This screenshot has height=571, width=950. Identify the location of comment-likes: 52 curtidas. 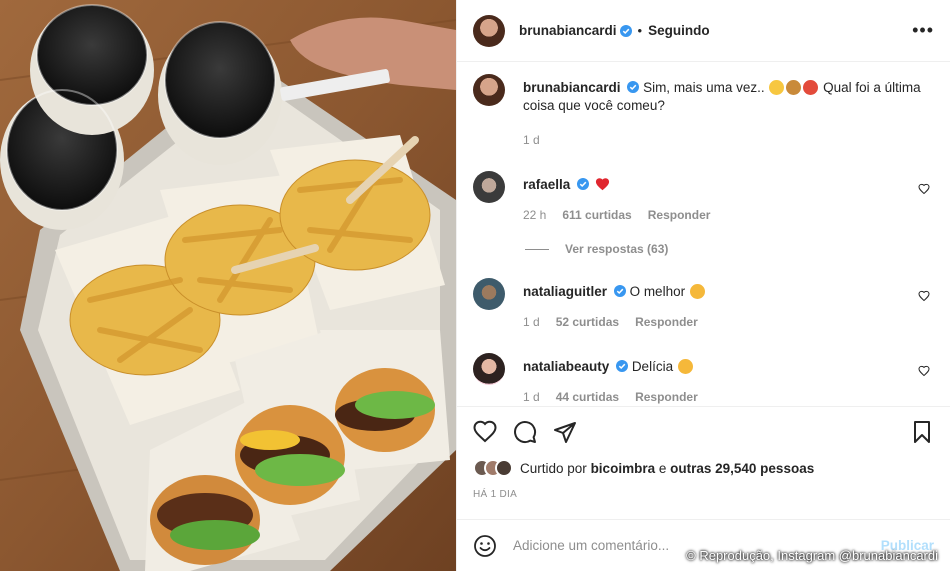
(587, 322).